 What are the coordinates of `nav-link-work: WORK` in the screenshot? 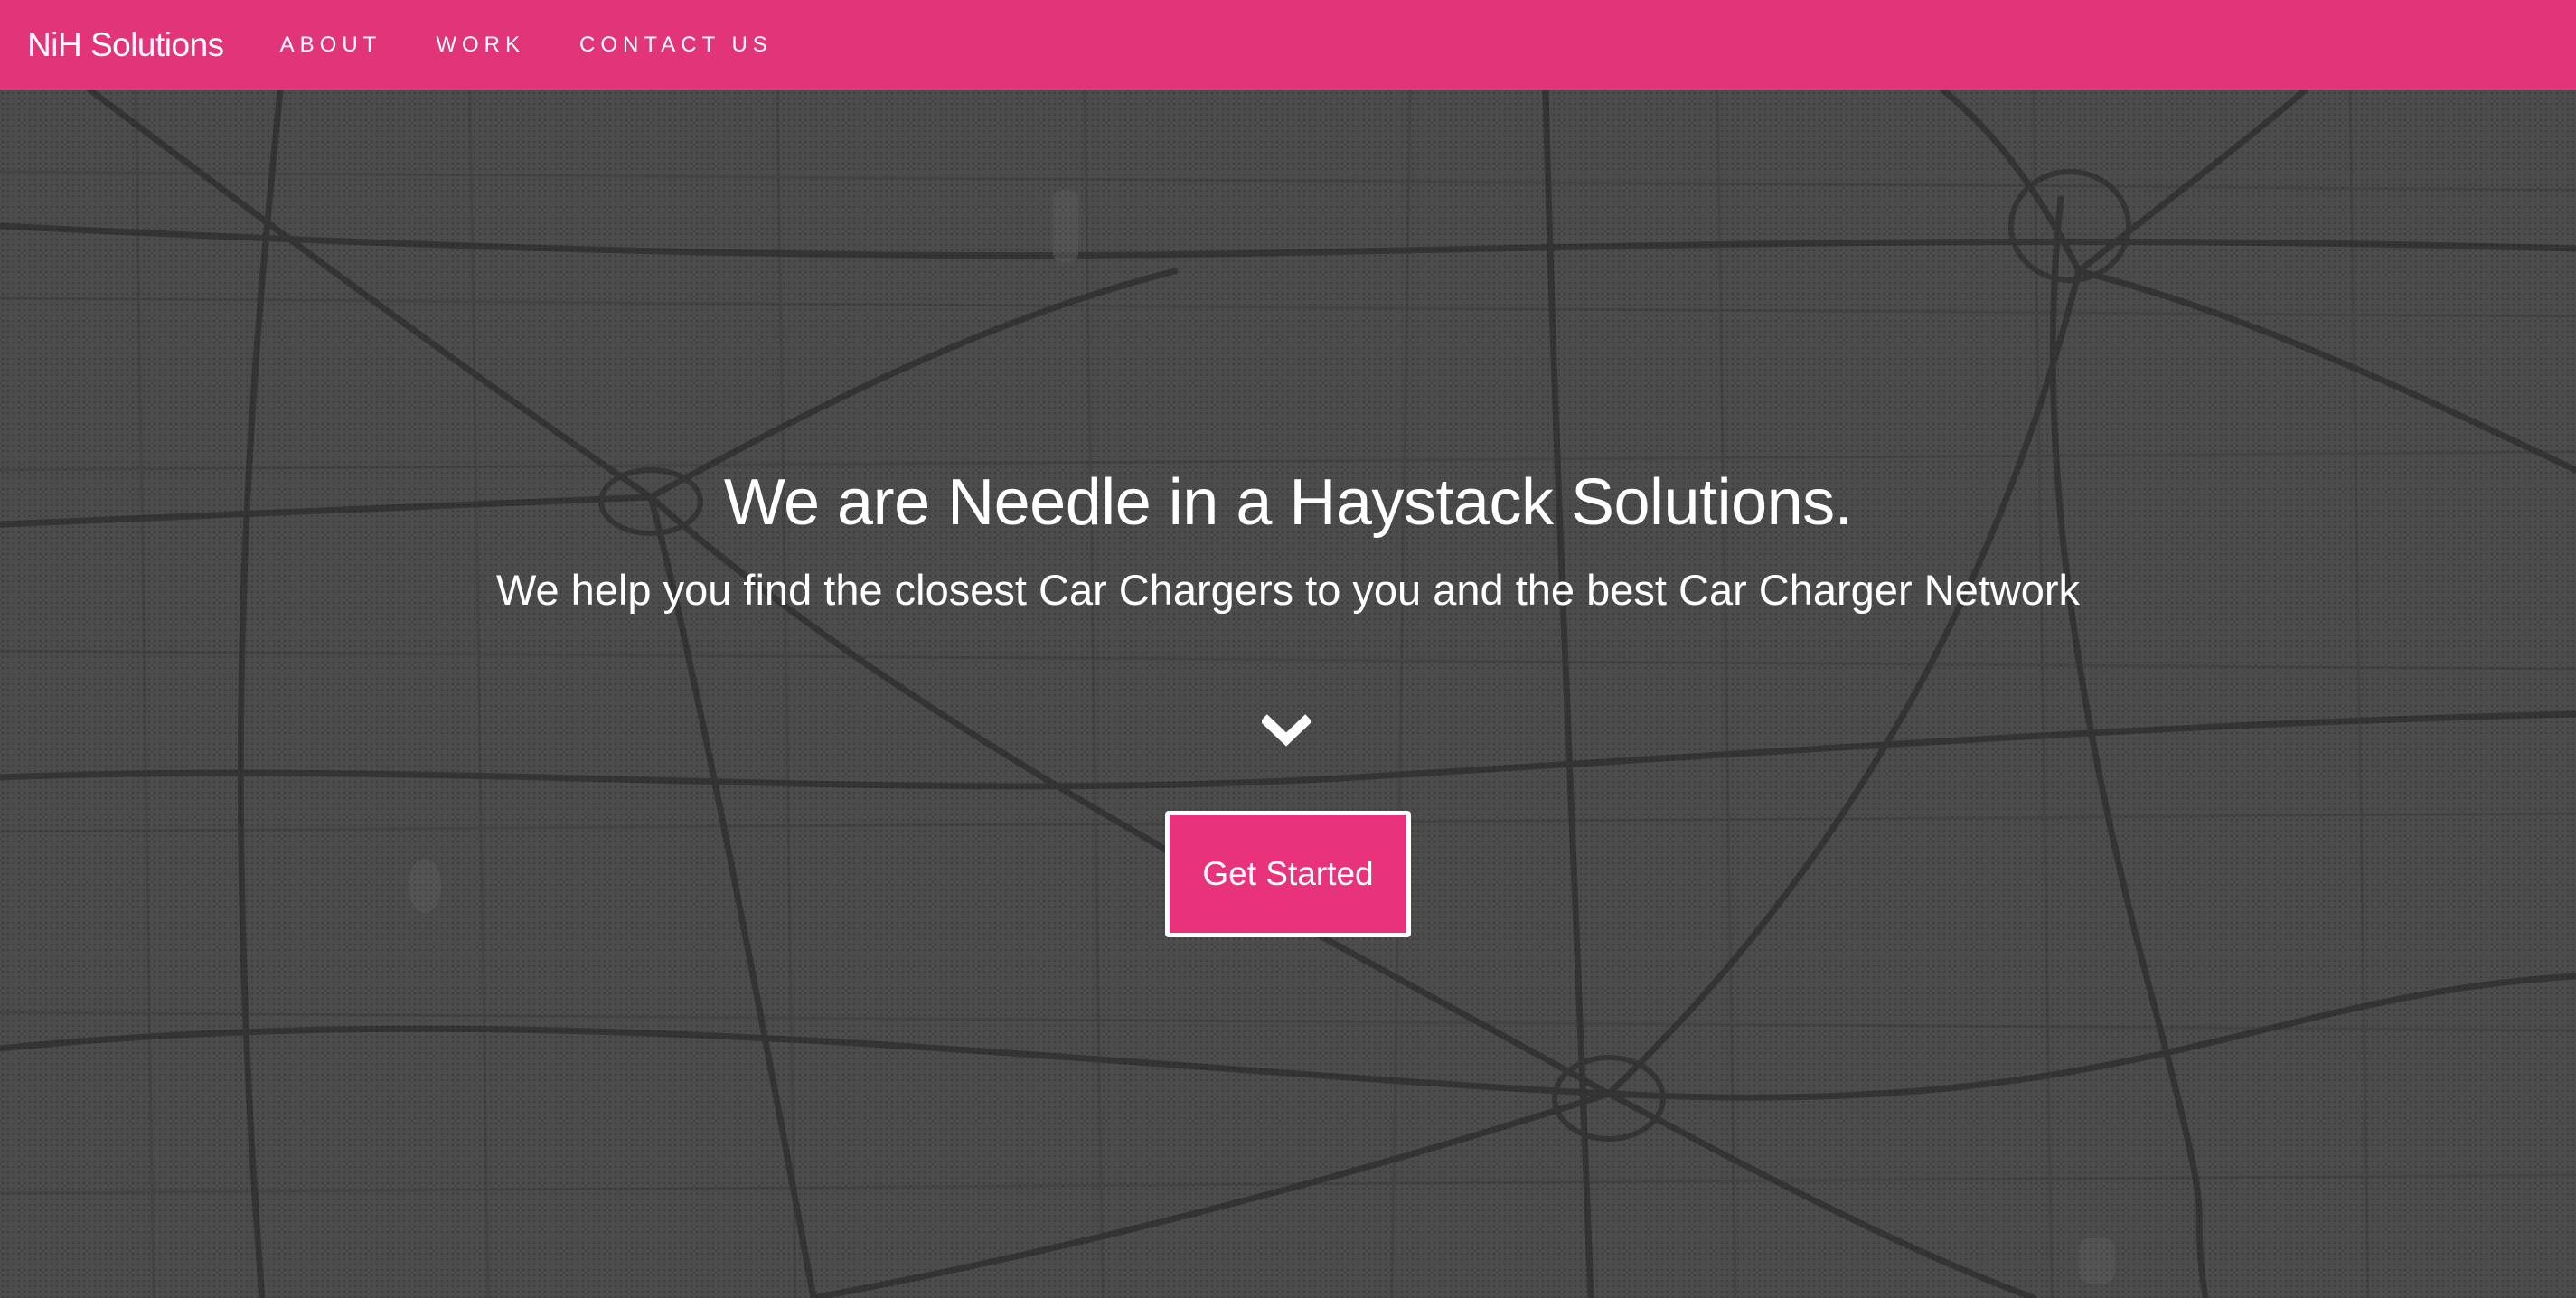 It's located at (481, 45).